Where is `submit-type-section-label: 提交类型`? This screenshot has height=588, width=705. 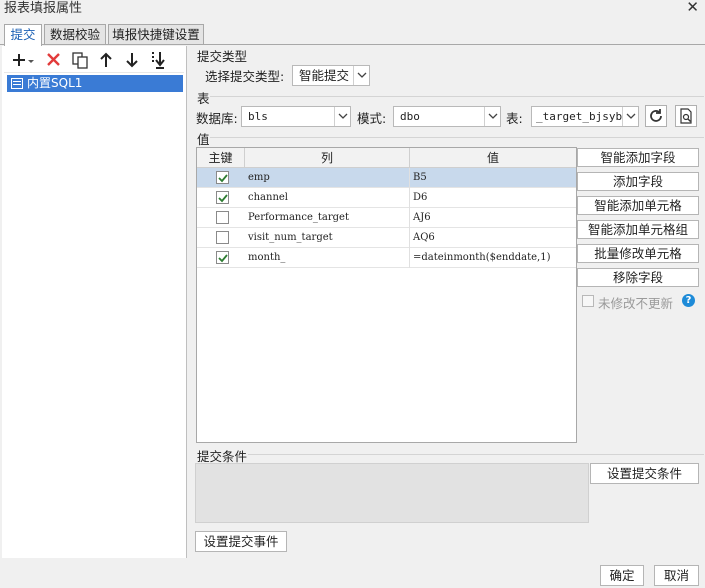
submit-type-section-label: 提交类型 is located at coordinates (222, 56).